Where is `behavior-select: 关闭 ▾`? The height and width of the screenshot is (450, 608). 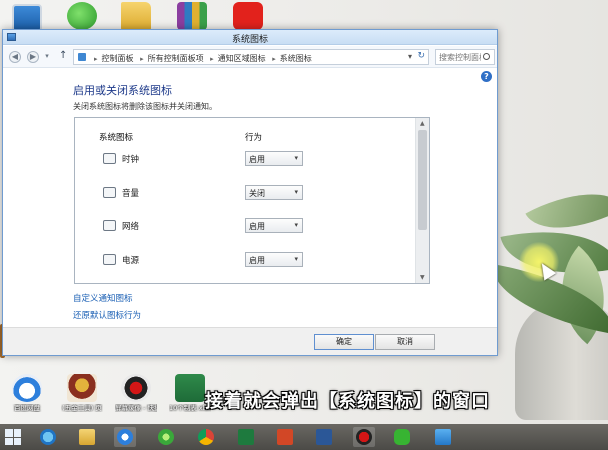 behavior-select: 关闭 ▾ is located at coordinates (274, 192).